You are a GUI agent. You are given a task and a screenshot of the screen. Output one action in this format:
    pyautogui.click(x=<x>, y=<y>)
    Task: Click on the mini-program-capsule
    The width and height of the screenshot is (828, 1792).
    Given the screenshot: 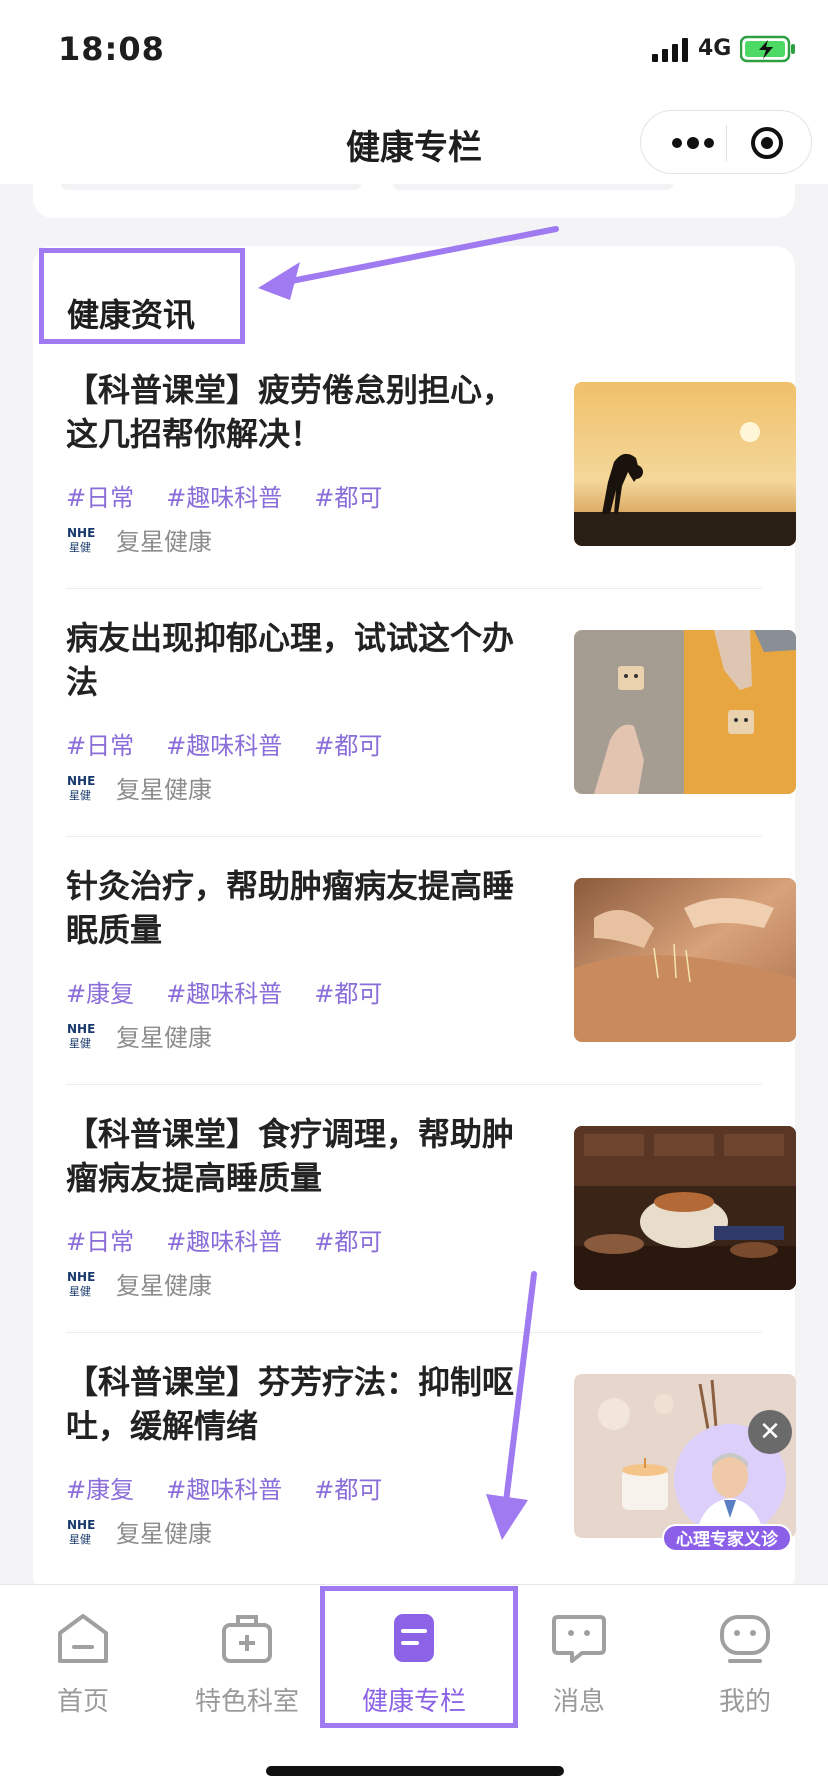 What is the action you would take?
    pyautogui.click(x=726, y=142)
    